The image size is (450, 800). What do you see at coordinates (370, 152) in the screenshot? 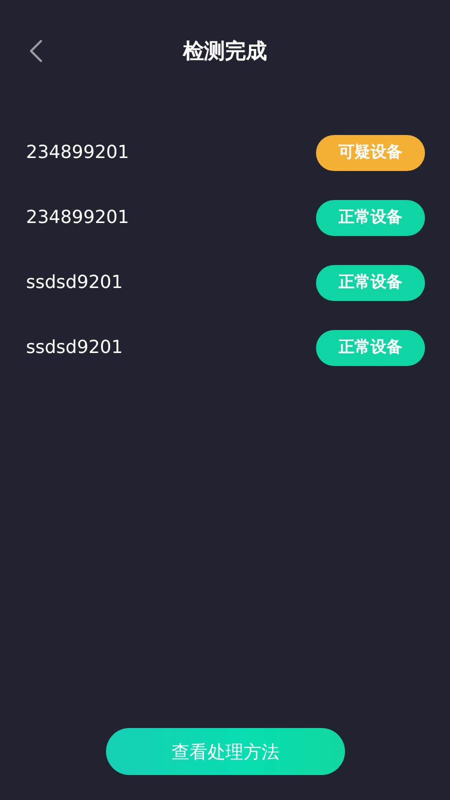
I see `status-tag: 可疑设备` at bounding box center [370, 152].